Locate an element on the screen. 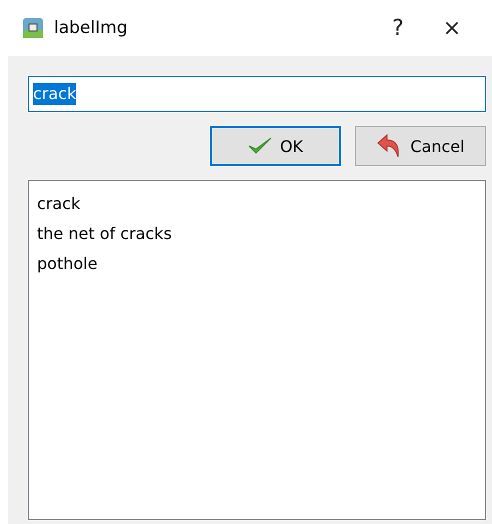 Image resolution: width=492 pixels, height=524 pixels. window-title: labelImg is located at coordinates (91, 28).